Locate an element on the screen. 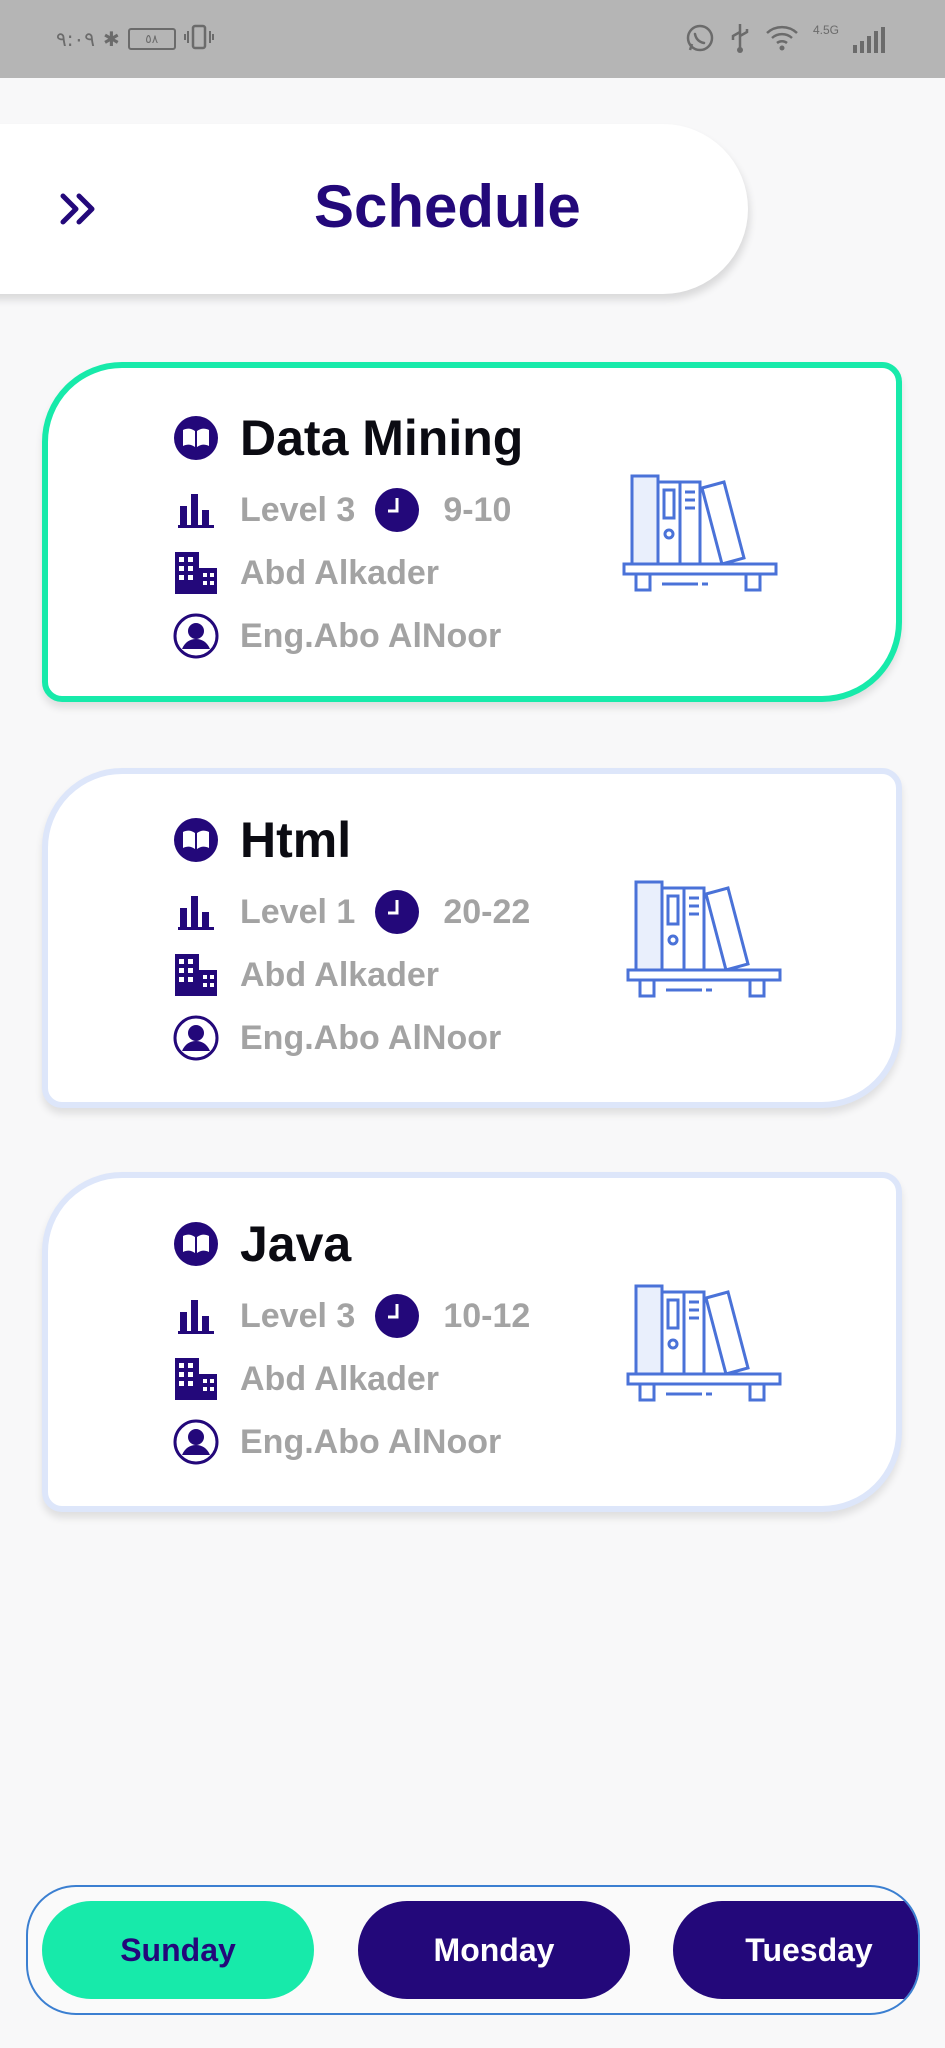  signal-icon is located at coordinates (869, 40).